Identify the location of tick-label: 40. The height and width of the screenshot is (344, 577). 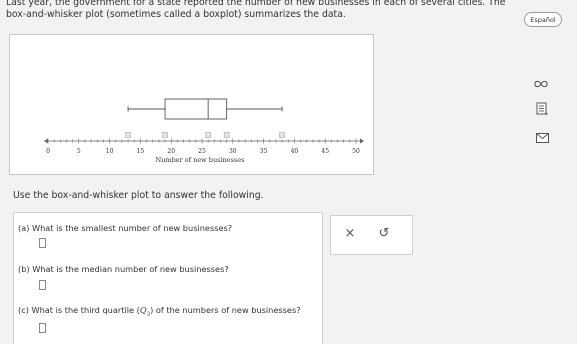
(295, 151).